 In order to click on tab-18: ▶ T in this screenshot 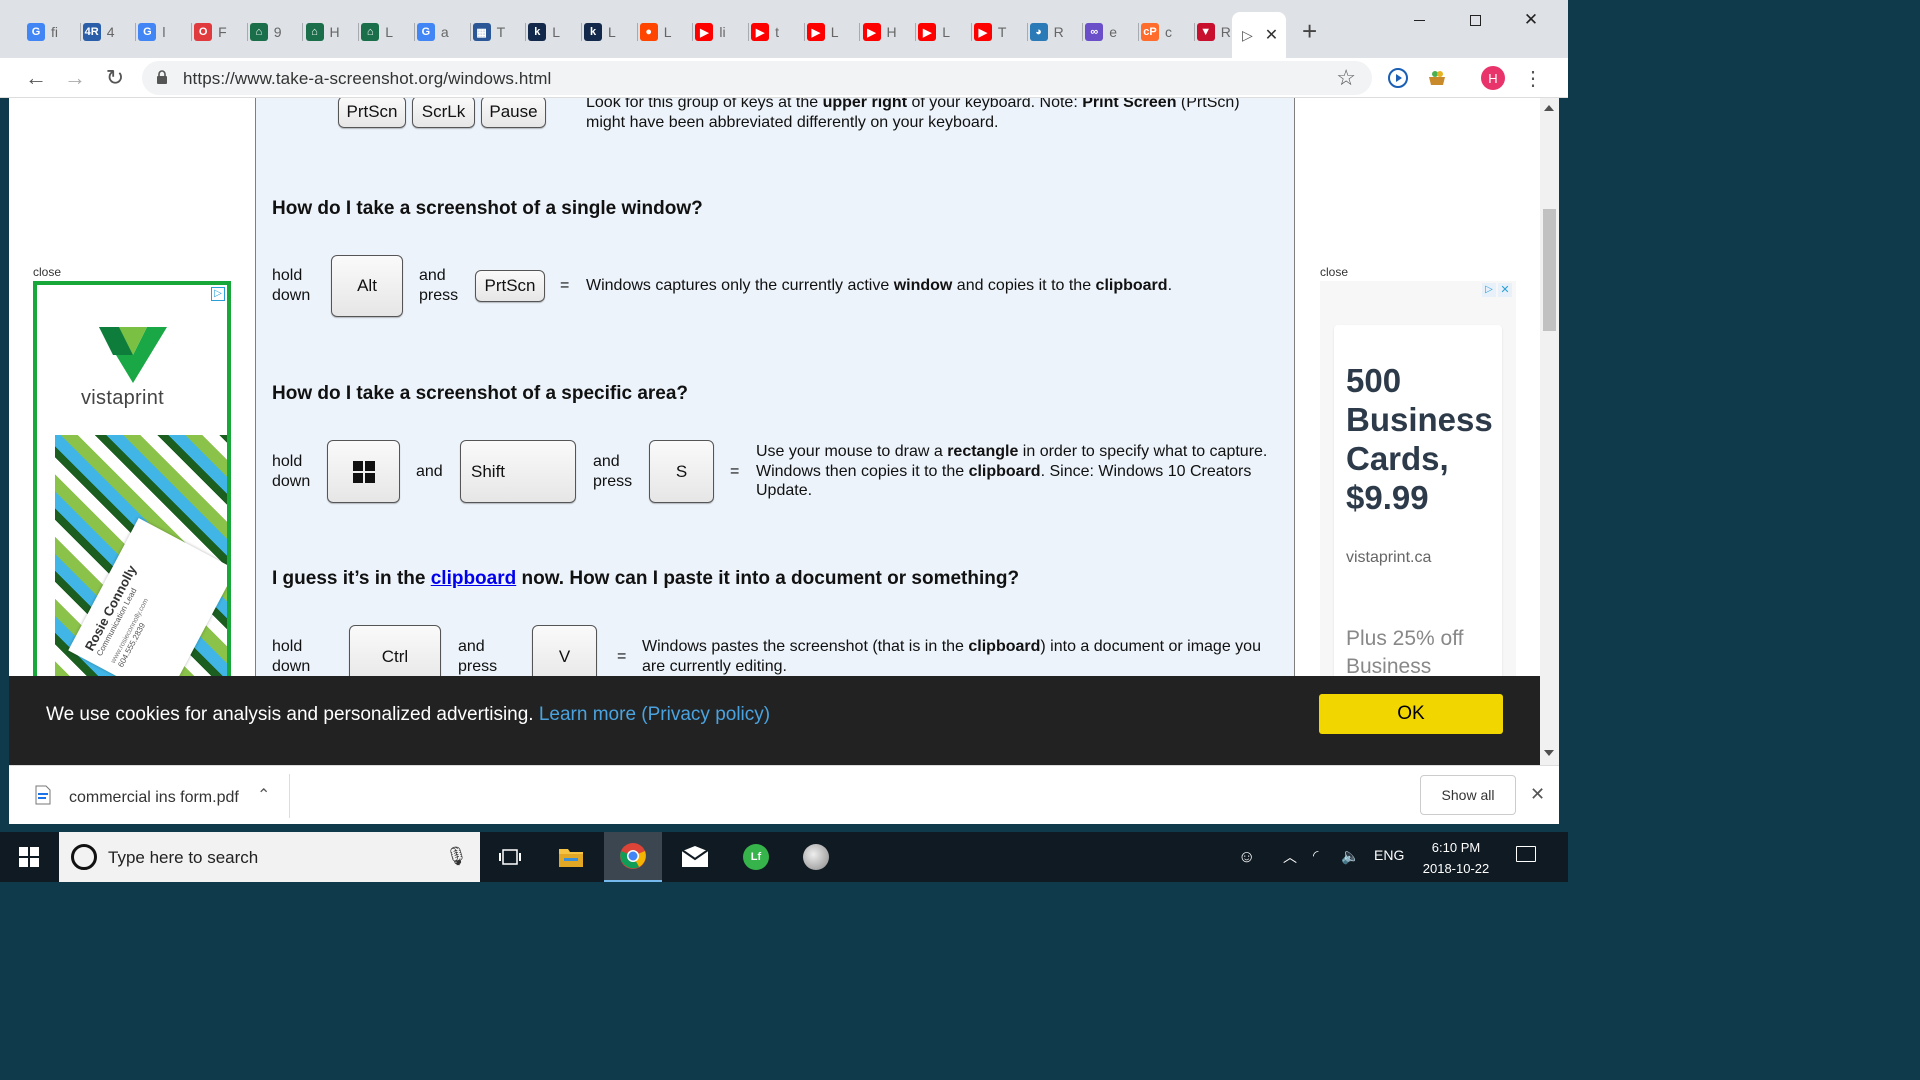, I will do `click(1000, 32)`.